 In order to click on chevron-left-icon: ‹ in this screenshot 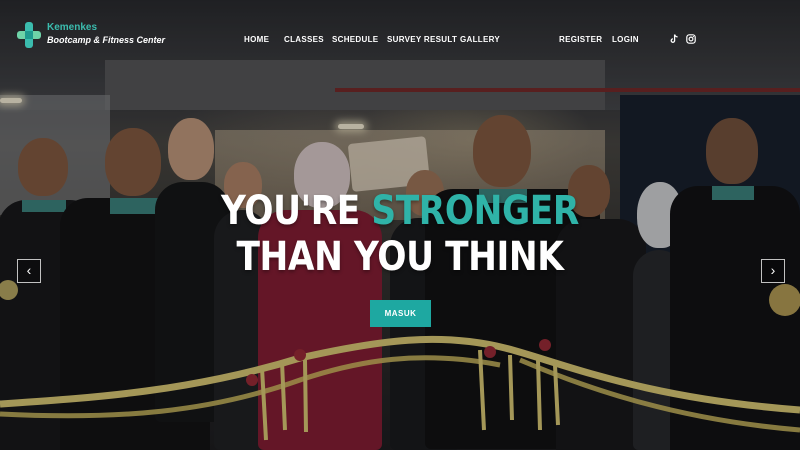, I will do `click(29, 270)`.